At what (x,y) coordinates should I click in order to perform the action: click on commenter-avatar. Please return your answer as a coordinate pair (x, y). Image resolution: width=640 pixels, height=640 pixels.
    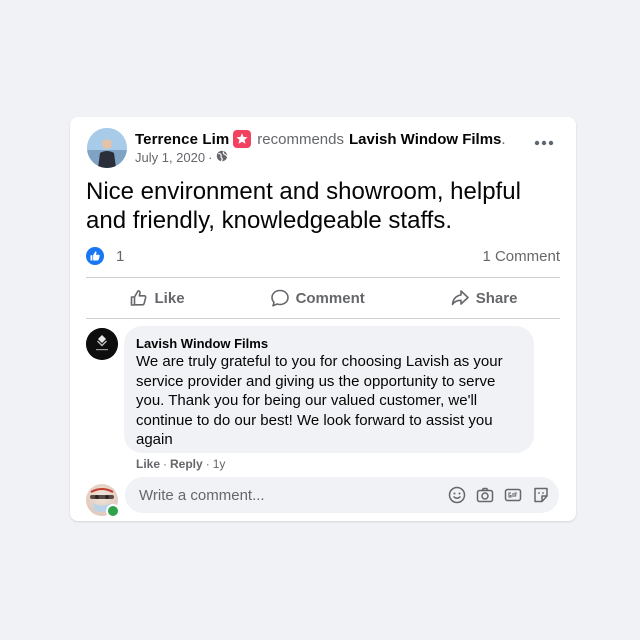
    Looking at the image, I should click on (102, 344).